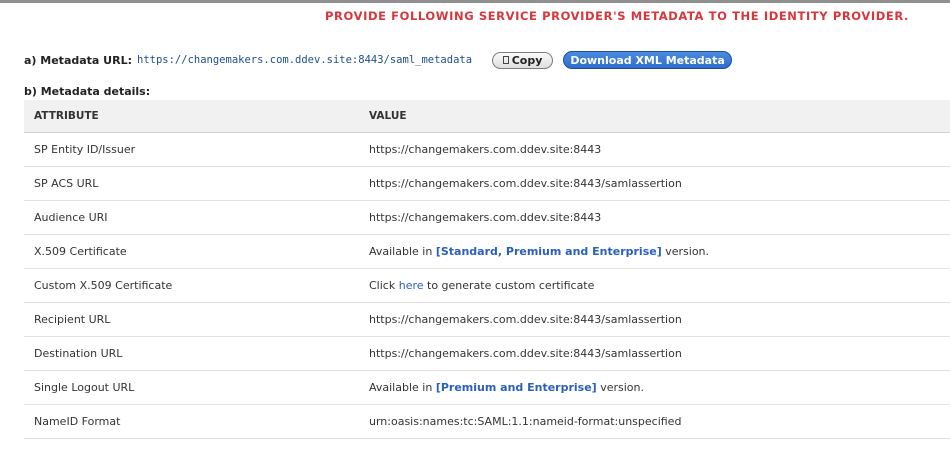 The width and height of the screenshot is (950, 462). I want to click on attribute-cell: Recipient URL, so click(191, 319).